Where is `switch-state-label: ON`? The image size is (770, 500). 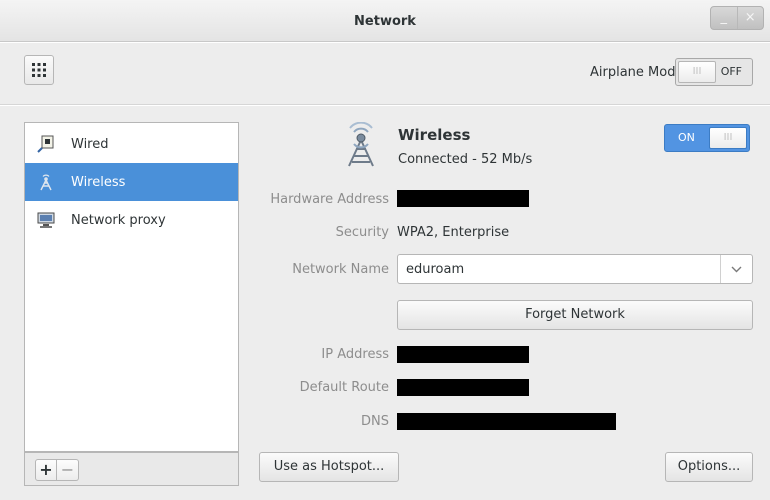 switch-state-label: ON is located at coordinates (686, 137).